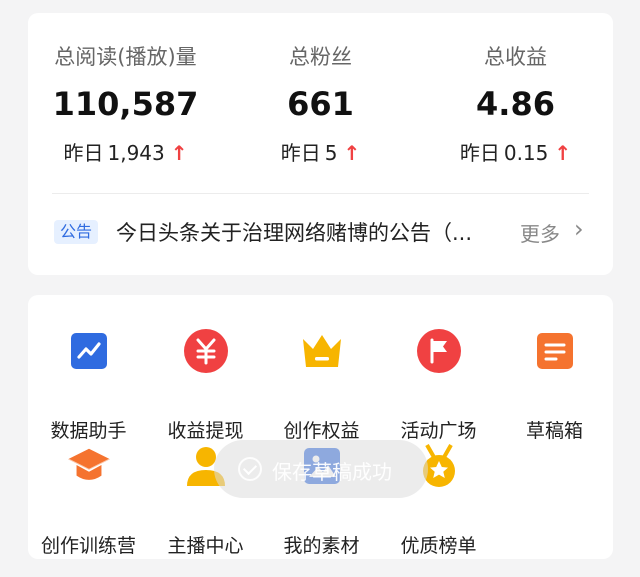  What do you see at coordinates (88, 500) in the screenshot?
I see `tool-creator-camp: 创作训练营` at bounding box center [88, 500].